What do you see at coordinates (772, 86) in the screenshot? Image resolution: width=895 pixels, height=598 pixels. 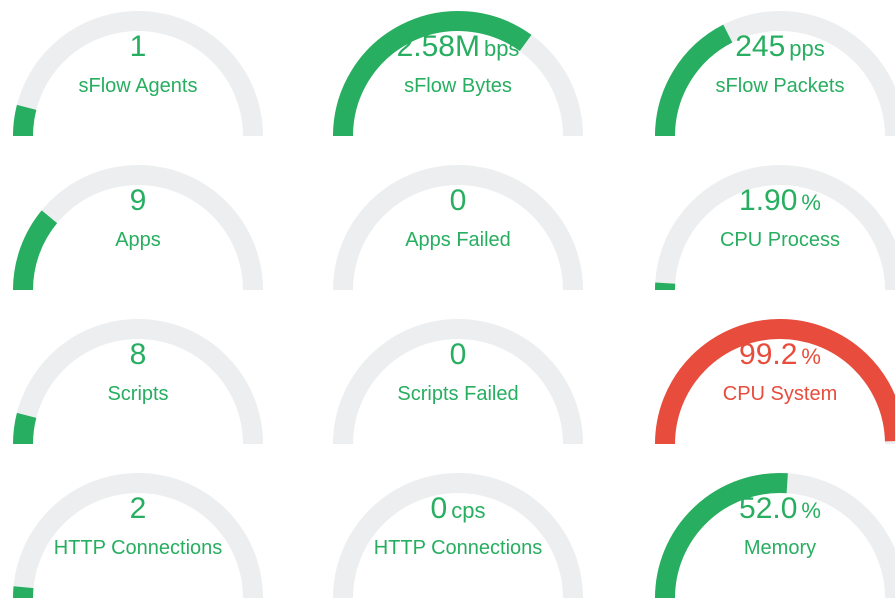 I see `gauge-label: sFlow Packets` at bounding box center [772, 86].